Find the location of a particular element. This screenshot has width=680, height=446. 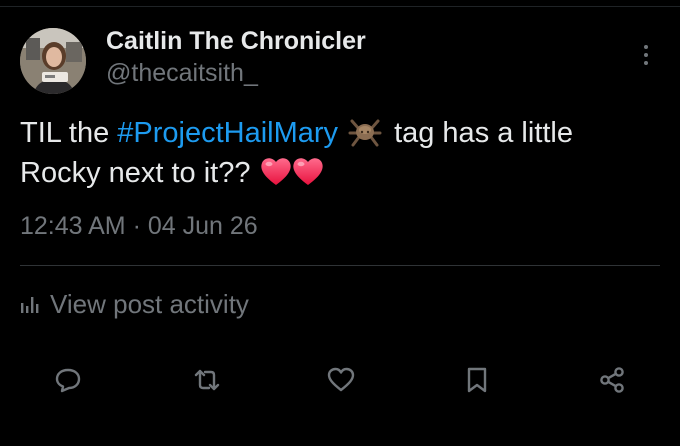

post-text-prefix: TIL the is located at coordinates (69, 133).